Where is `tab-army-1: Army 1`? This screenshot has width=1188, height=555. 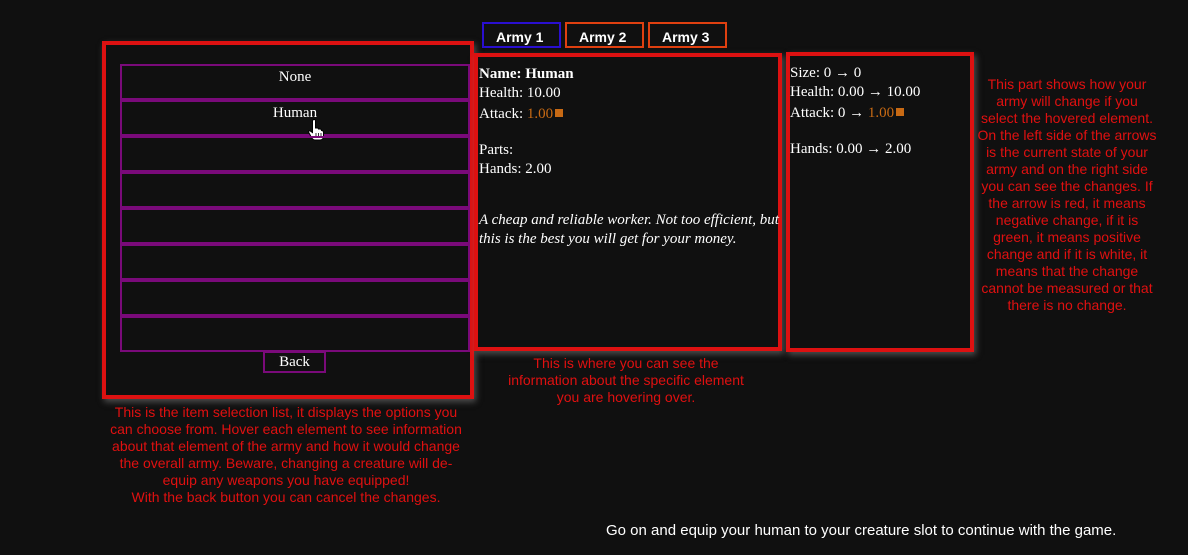 tab-army-1: Army 1 is located at coordinates (521, 35).